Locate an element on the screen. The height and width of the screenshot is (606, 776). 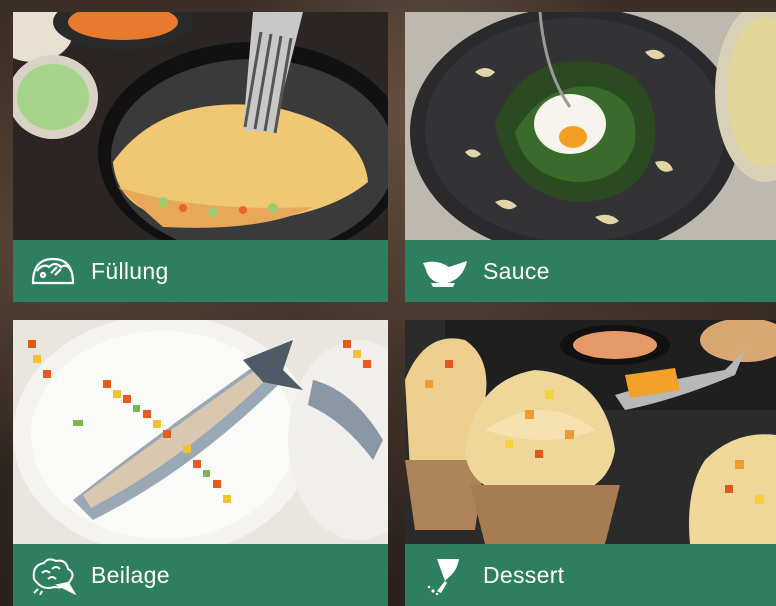
taco-icon is located at coordinates (53, 271).